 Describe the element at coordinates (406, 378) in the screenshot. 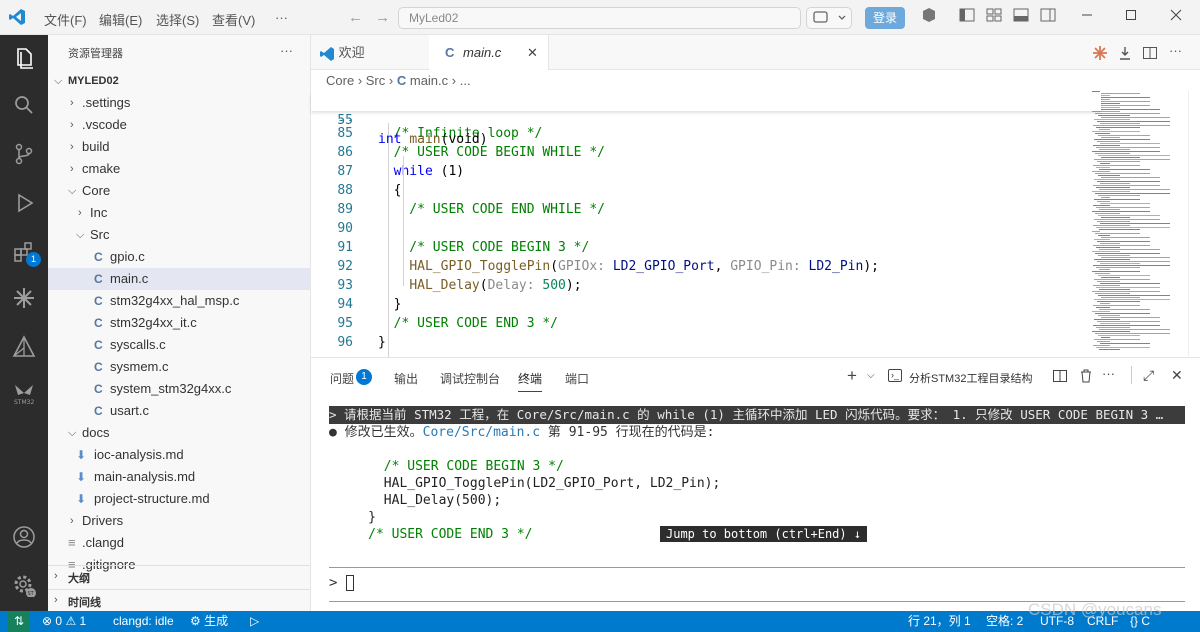

I see `tab-output: 输出` at that location.